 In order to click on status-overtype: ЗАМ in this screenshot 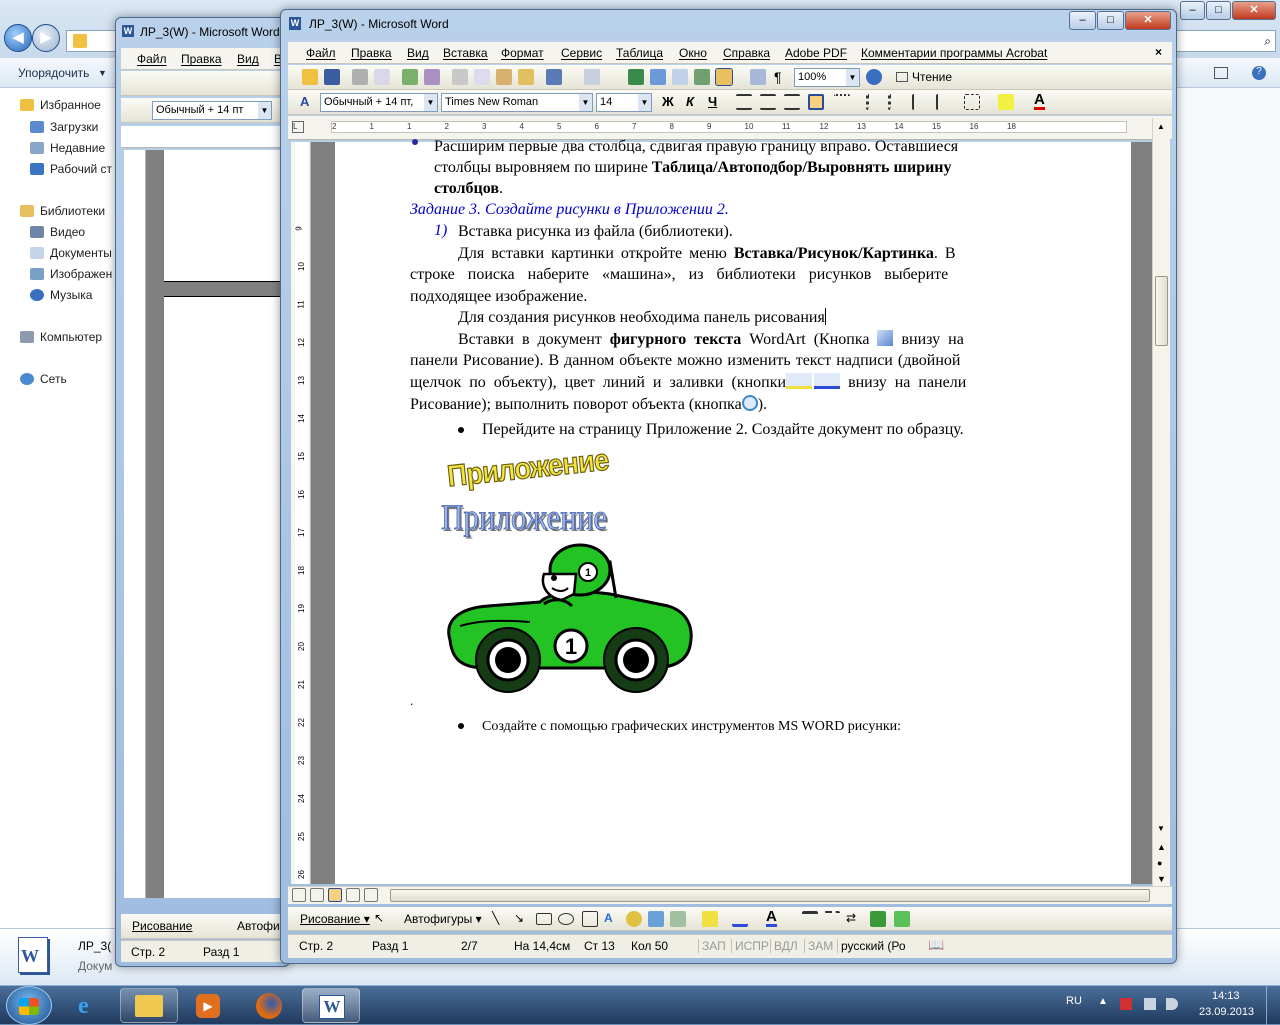, I will do `click(818, 946)`.